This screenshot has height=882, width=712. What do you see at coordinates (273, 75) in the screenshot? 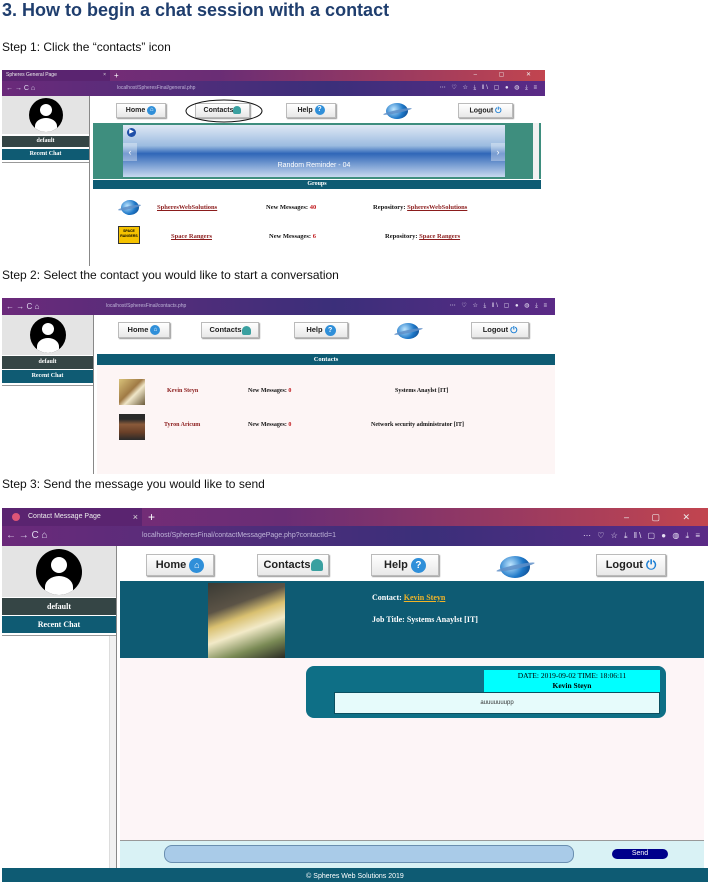
I see `browser-tab-bar: Spheres General Page × + – ▢ ✕` at bounding box center [273, 75].